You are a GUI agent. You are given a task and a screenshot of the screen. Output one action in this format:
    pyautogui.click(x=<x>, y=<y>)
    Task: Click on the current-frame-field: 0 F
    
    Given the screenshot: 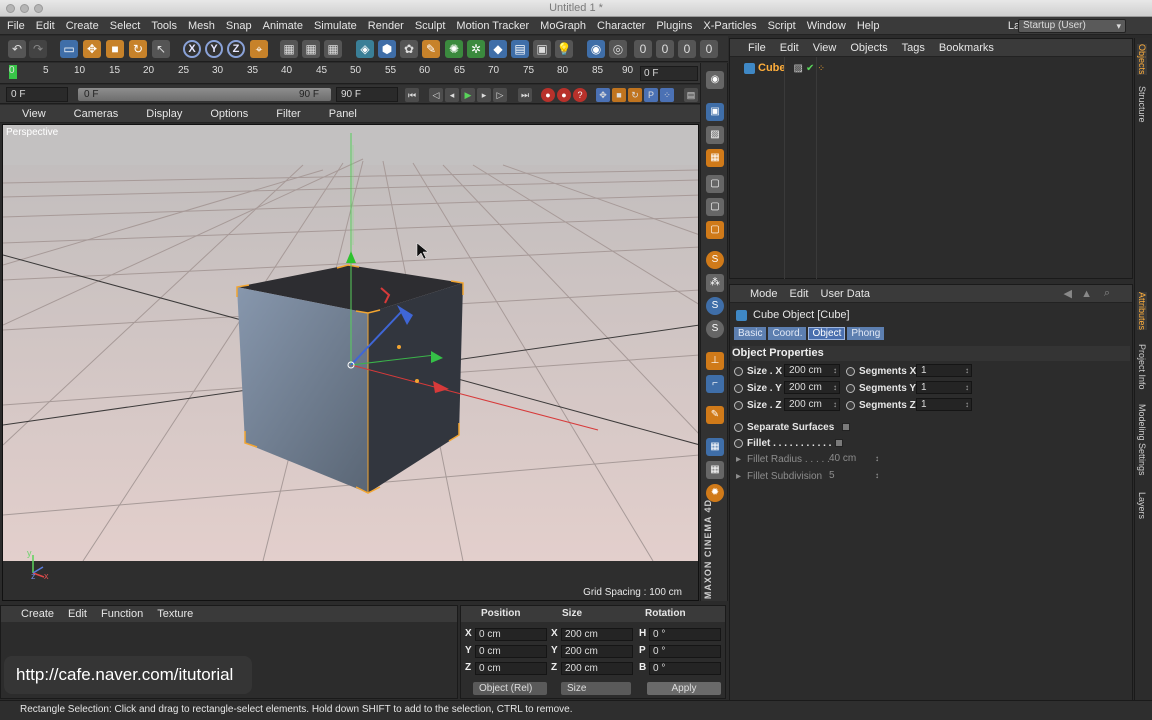 What is the action you would take?
    pyautogui.click(x=669, y=73)
    